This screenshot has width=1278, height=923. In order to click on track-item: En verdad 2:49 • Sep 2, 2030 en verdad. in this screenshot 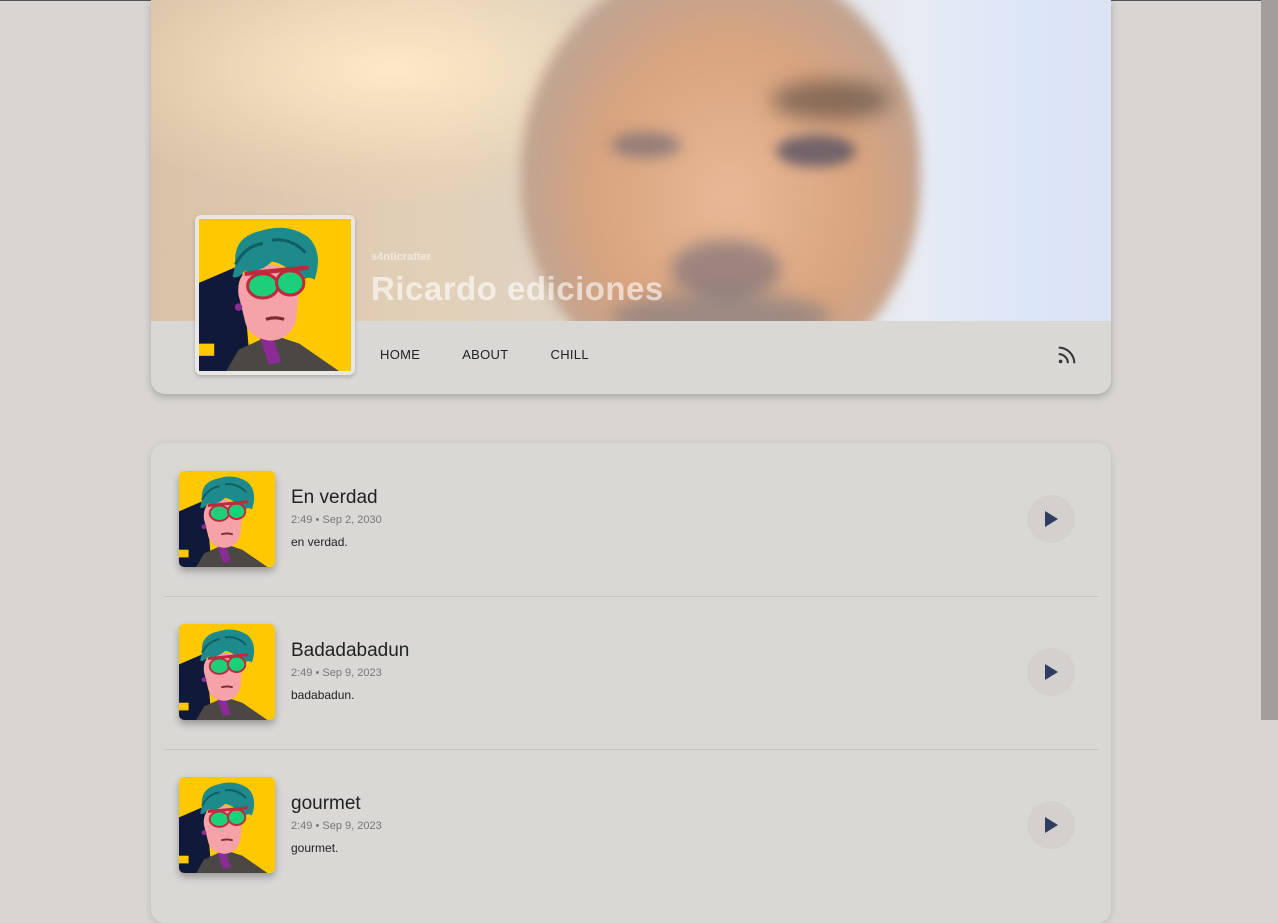, I will do `click(631, 520)`.